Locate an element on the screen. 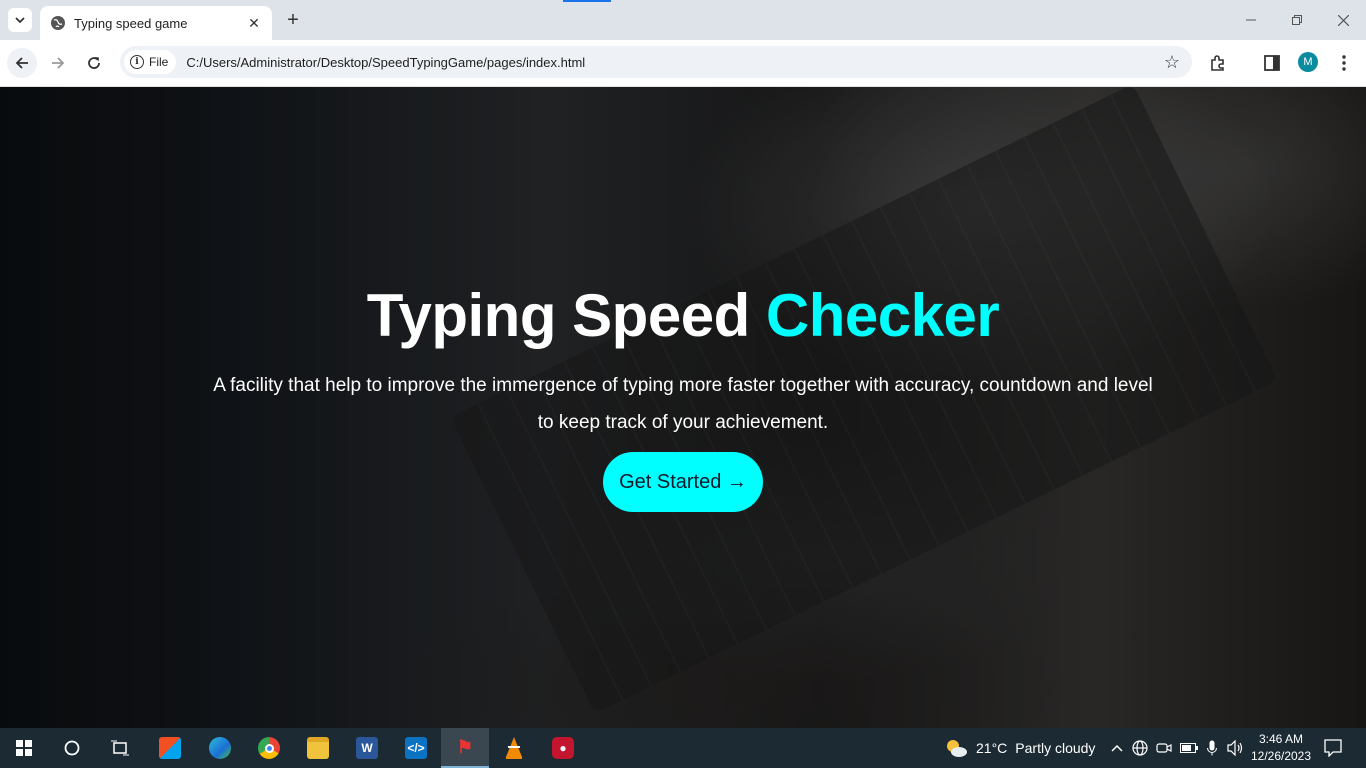 The width and height of the screenshot is (1366, 768). forward-button is located at coordinates (58, 63).